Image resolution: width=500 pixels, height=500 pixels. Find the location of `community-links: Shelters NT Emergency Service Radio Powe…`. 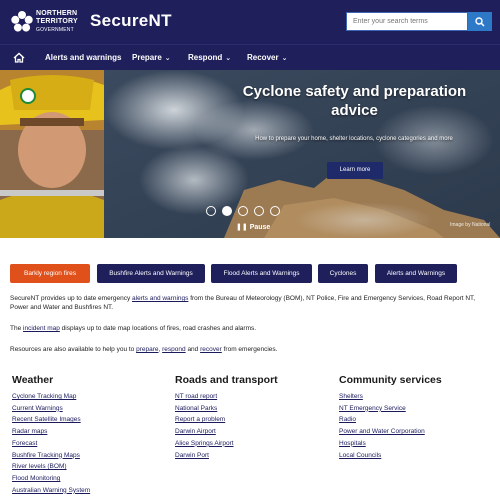

community-links: Shelters NT Emergency Service Radio Powe… is located at coordinates (382, 426).